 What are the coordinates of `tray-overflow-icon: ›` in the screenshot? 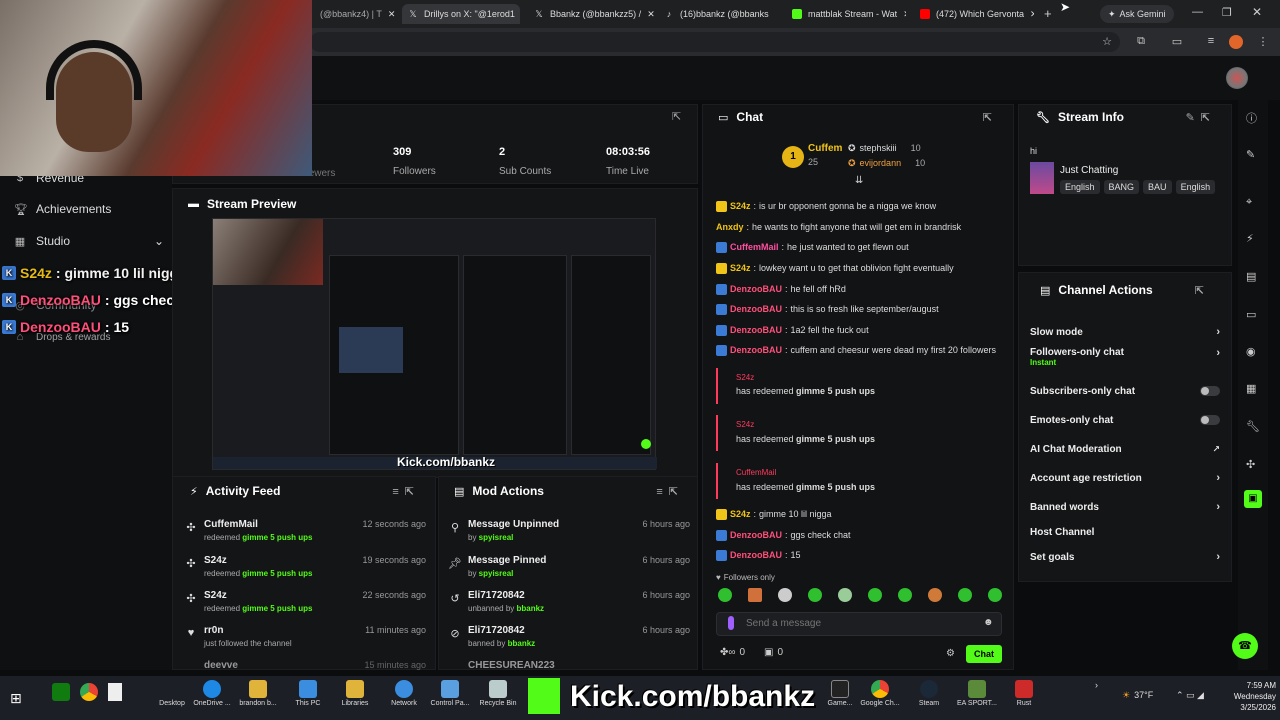 It's located at (1096, 685).